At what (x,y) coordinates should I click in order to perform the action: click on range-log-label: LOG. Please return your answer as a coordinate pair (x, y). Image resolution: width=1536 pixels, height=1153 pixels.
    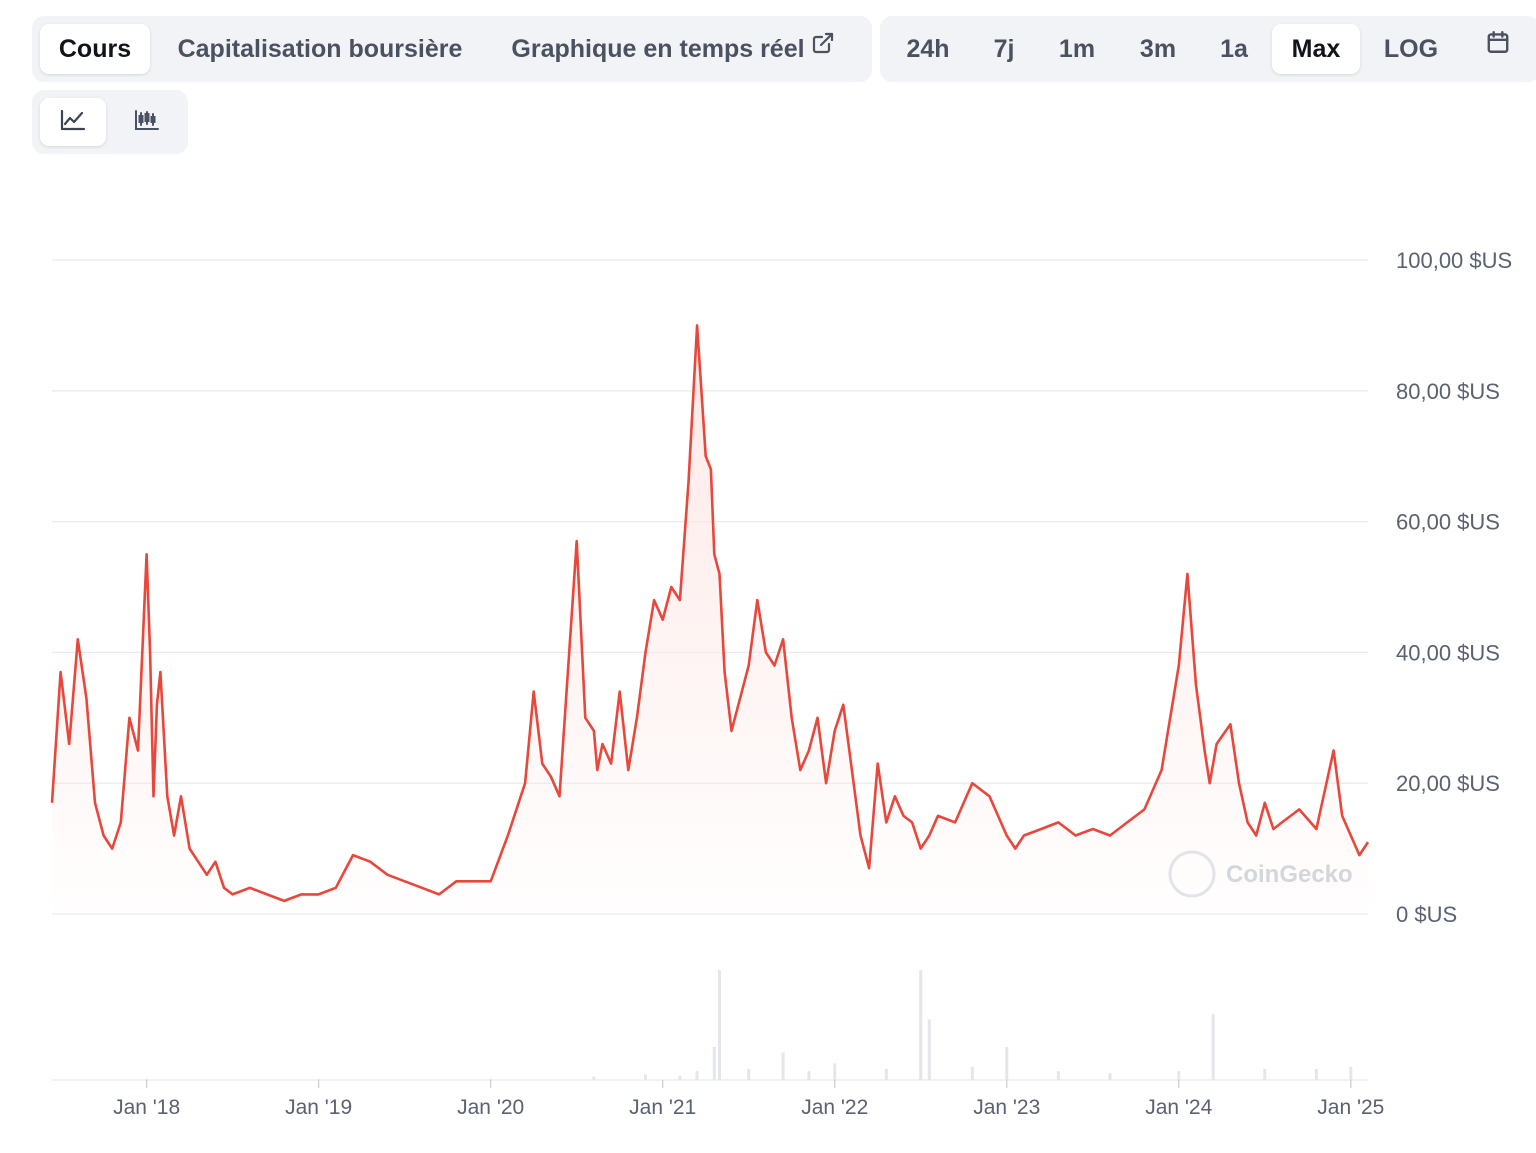
    Looking at the image, I should click on (1411, 49).